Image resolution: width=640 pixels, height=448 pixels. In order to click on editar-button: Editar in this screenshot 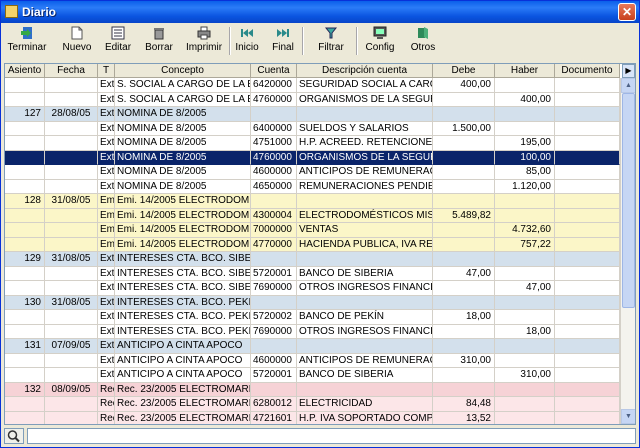, I will do `click(118, 41)`.